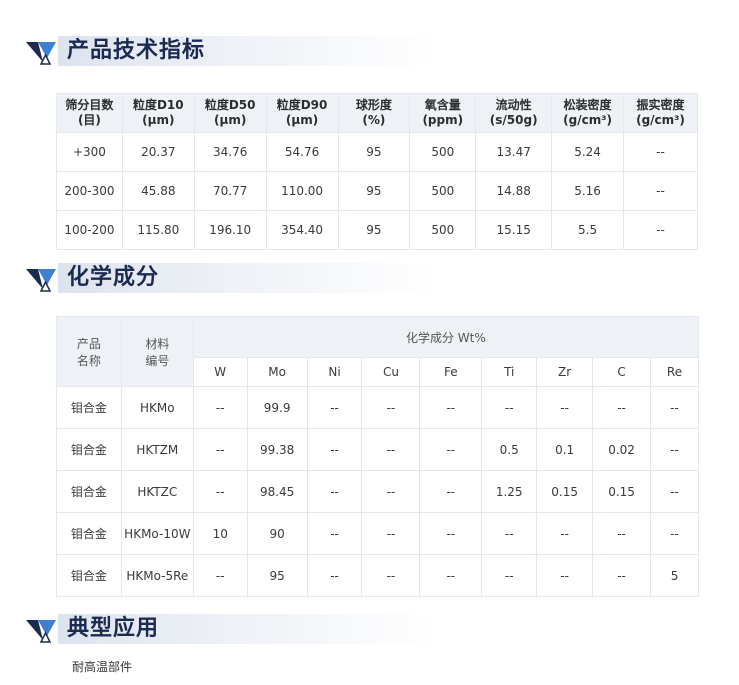 The image size is (739, 685). What do you see at coordinates (277, 372) in the screenshot?
I see `element-header: Mo` at bounding box center [277, 372].